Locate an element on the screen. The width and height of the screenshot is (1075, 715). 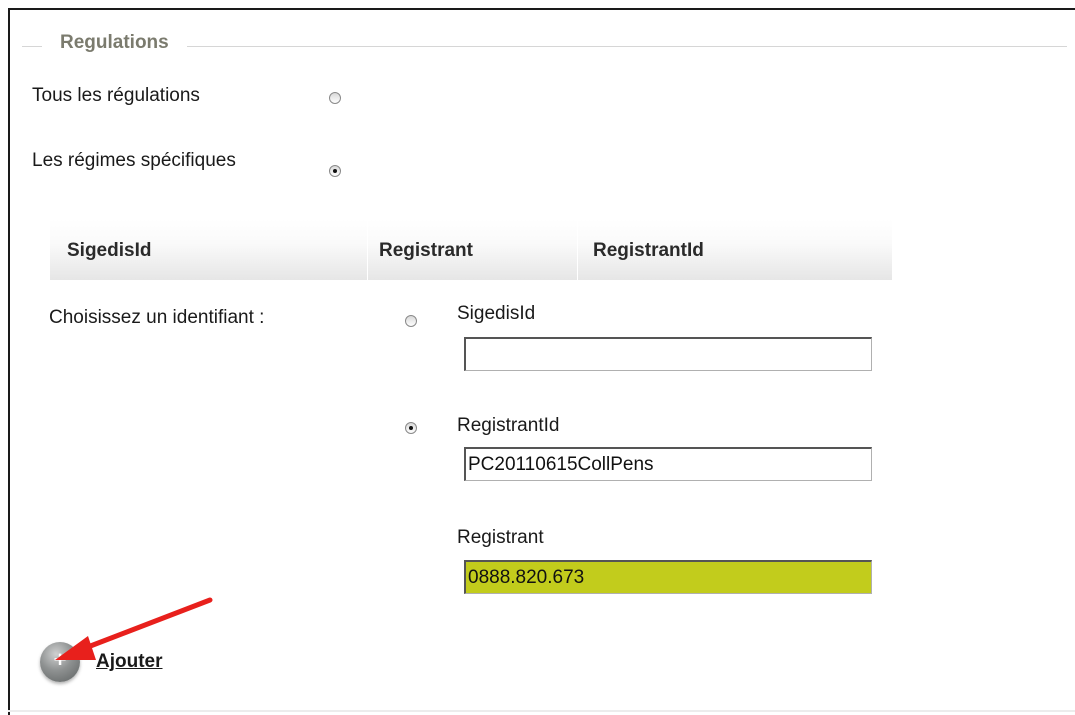
red-arrow-icon is located at coordinates (134, 628).